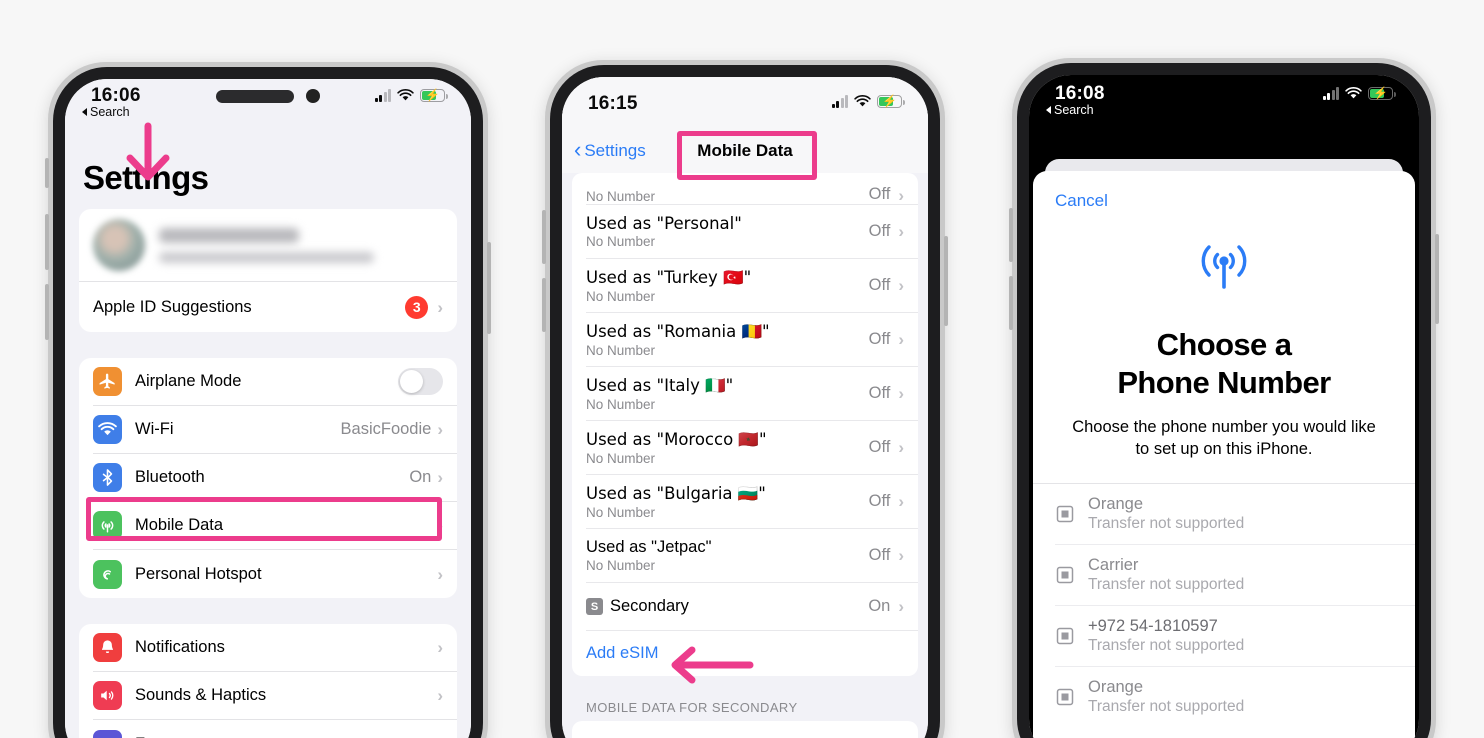 The image size is (1484, 738). Describe the element at coordinates (275, 696) in the screenshot. I see `sidebar-item-sounds-haptics: Sounds & Haptics ›` at that location.